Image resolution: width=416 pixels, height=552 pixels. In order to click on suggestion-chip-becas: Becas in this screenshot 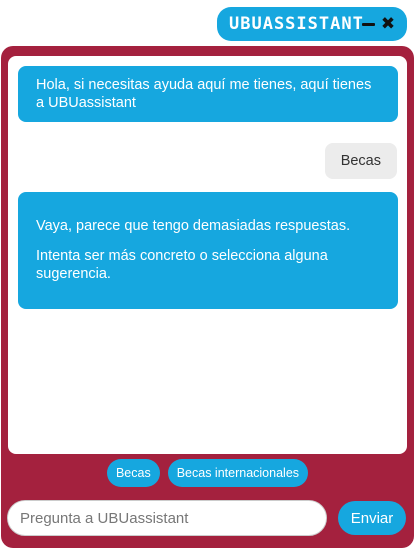, I will do `click(133, 473)`.